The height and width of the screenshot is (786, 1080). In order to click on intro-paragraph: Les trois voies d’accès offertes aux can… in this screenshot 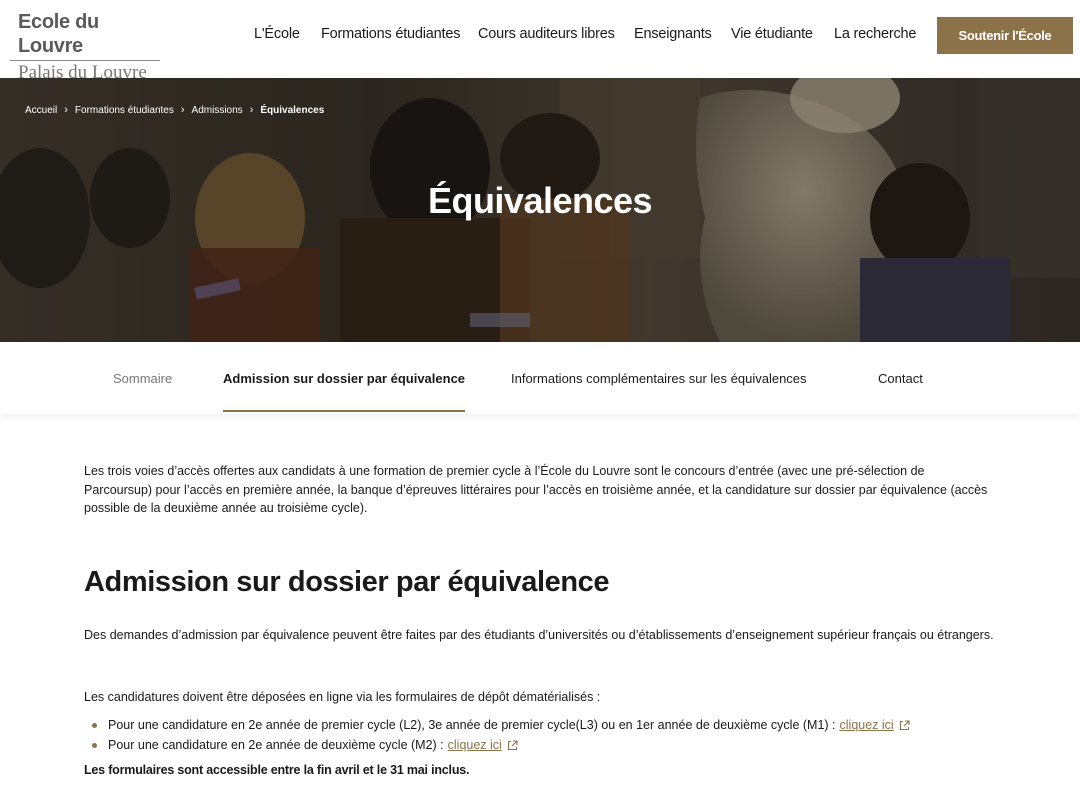, I will do `click(536, 489)`.